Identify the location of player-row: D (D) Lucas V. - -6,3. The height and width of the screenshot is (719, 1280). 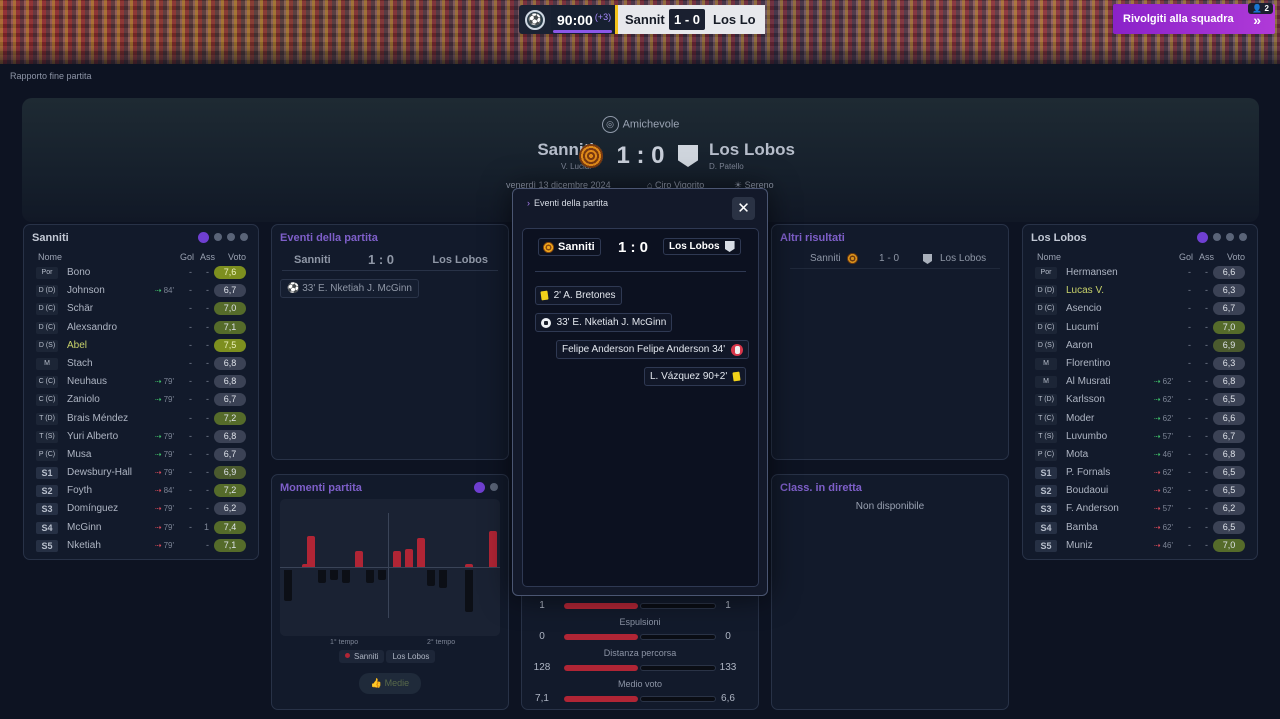
(1139, 291).